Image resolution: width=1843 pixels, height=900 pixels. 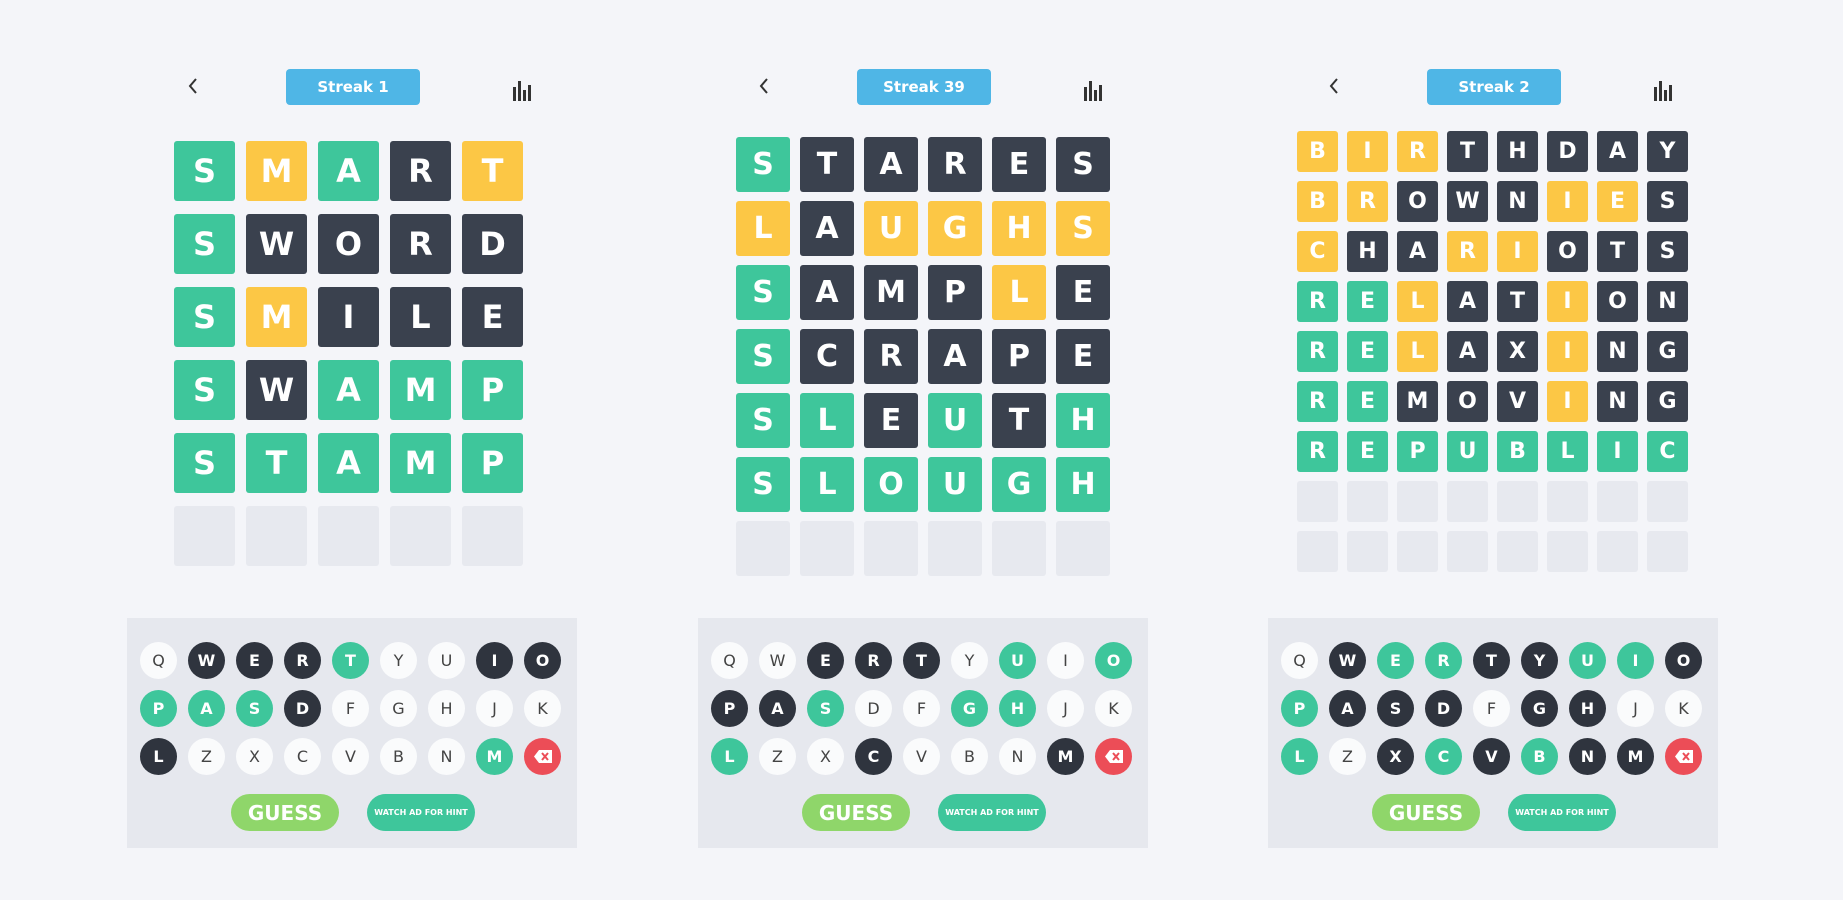 I want to click on streak-badge: Streak 2, so click(x=1494, y=87).